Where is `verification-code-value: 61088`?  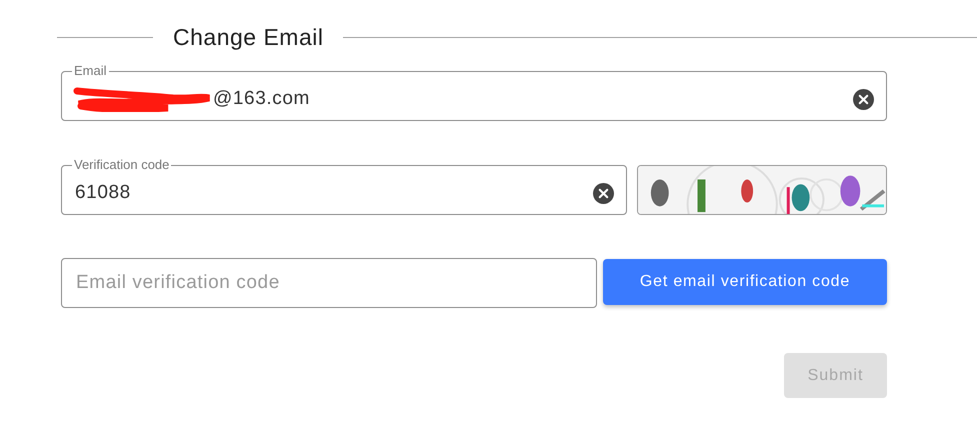
verification-code-value: 61088 is located at coordinates (103, 193).